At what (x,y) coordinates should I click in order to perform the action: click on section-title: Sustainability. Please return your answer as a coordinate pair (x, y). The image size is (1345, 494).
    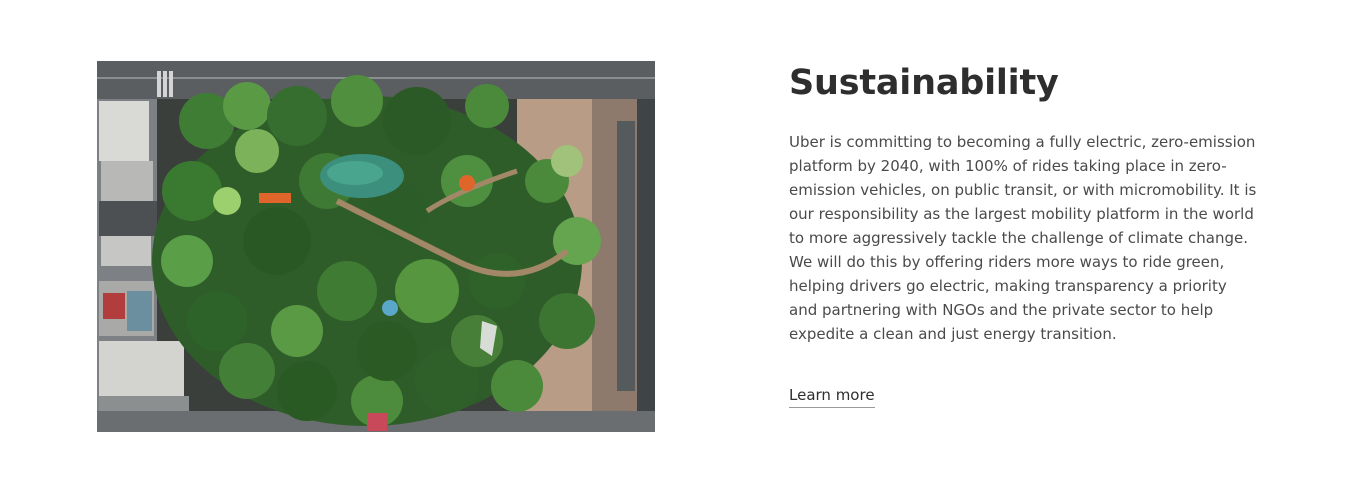
    Looking at the image, I should click on (924, 83).